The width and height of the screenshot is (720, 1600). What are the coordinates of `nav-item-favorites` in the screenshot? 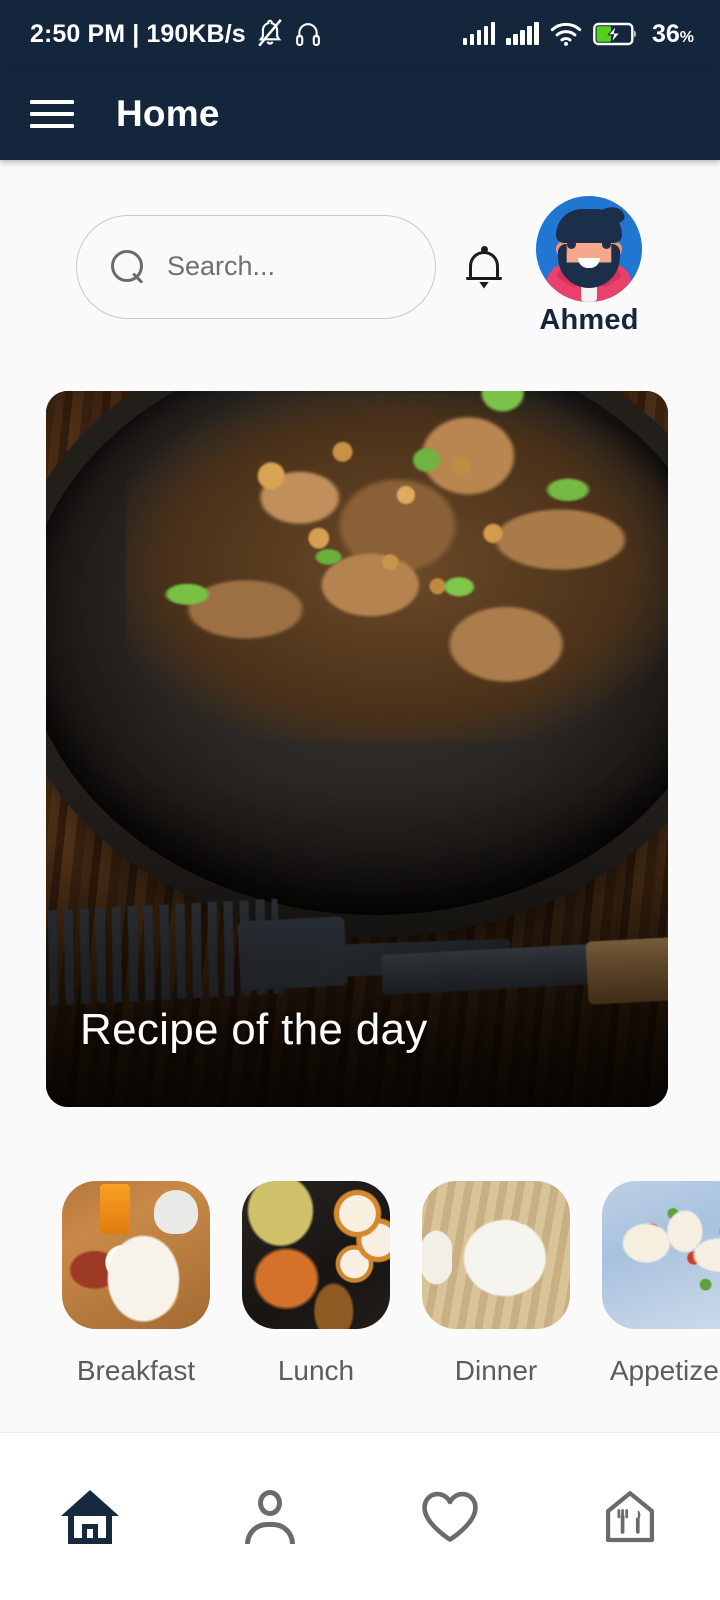 It's located at (450, 1517).